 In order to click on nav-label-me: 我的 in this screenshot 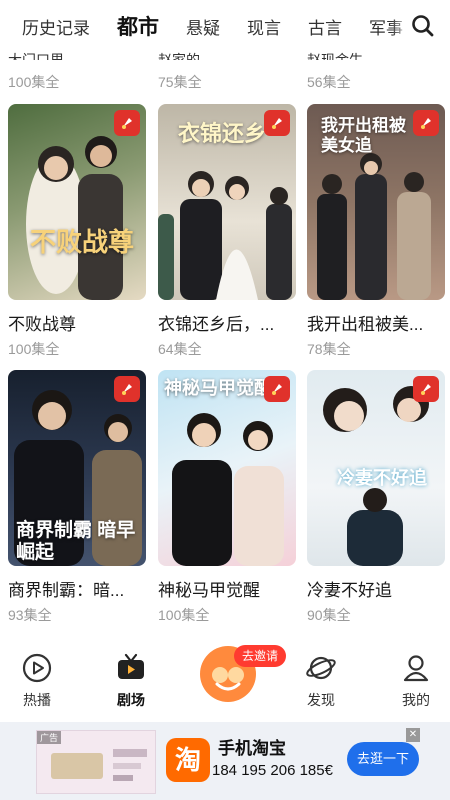, I will do `click(416, 700)`.